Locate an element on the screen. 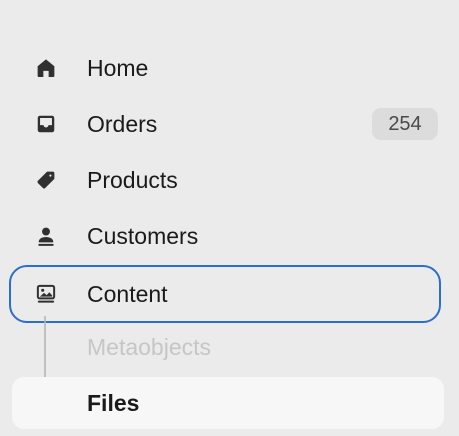  sidebar-subitem-metaobjects: Metaobjects is located at coordinates (228, 347).